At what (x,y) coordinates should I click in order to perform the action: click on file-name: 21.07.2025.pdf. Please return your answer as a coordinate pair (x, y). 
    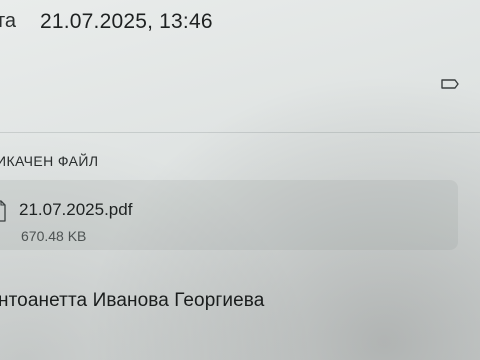
    Looking at the image, I should click on (75, 210).